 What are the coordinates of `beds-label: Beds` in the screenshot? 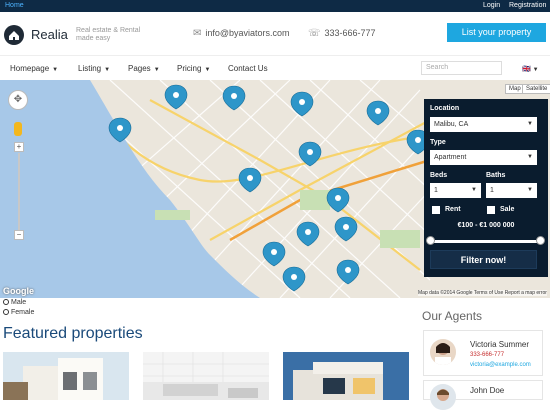 It's located at (439, 175).